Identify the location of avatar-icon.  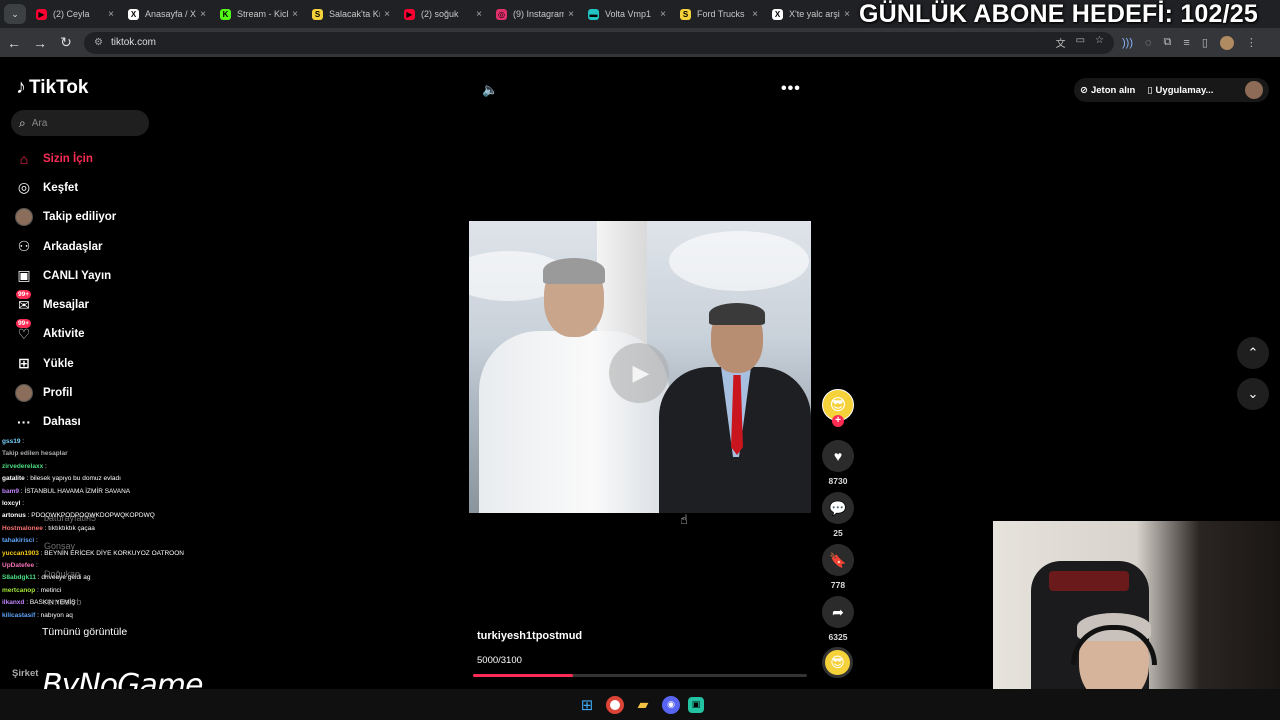
(24, 217).